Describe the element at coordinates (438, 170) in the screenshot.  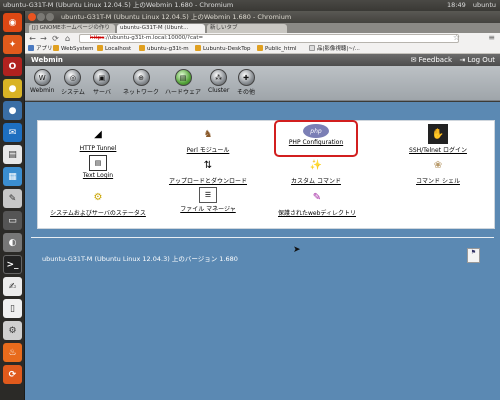
I see `module-command-shell: ❀ コマンド シェル` at that location.